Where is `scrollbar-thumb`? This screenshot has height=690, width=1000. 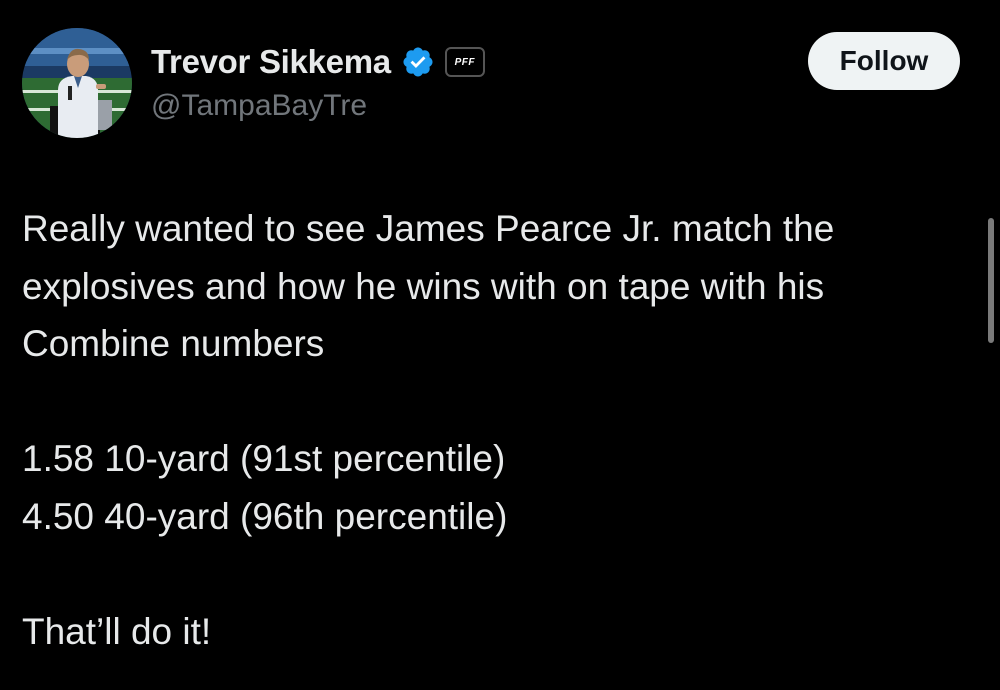
scrollbar-thumb is located at coordinates (991, 280).